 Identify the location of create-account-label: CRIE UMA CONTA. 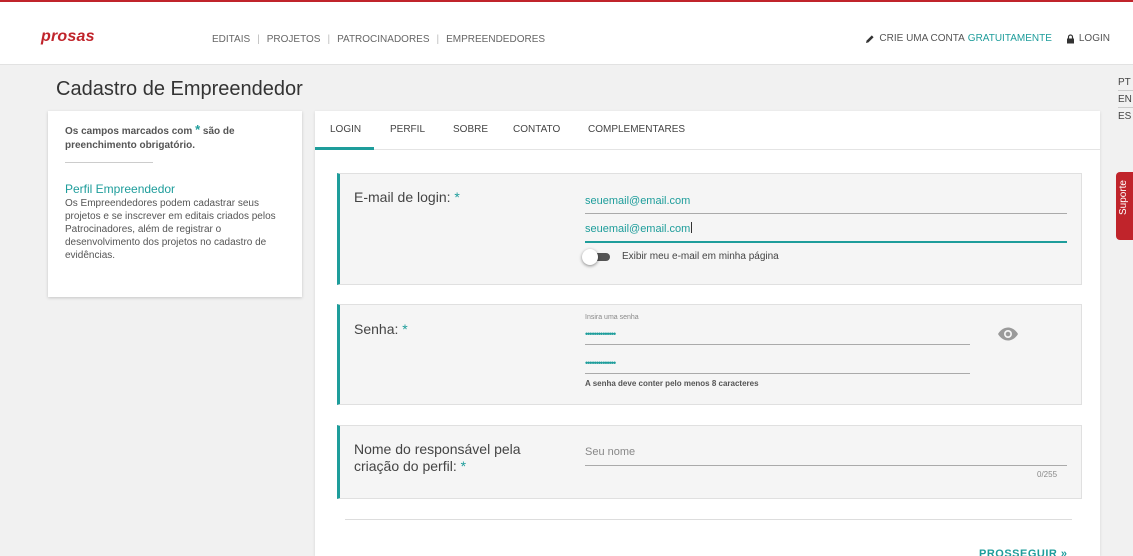
(922, 38).